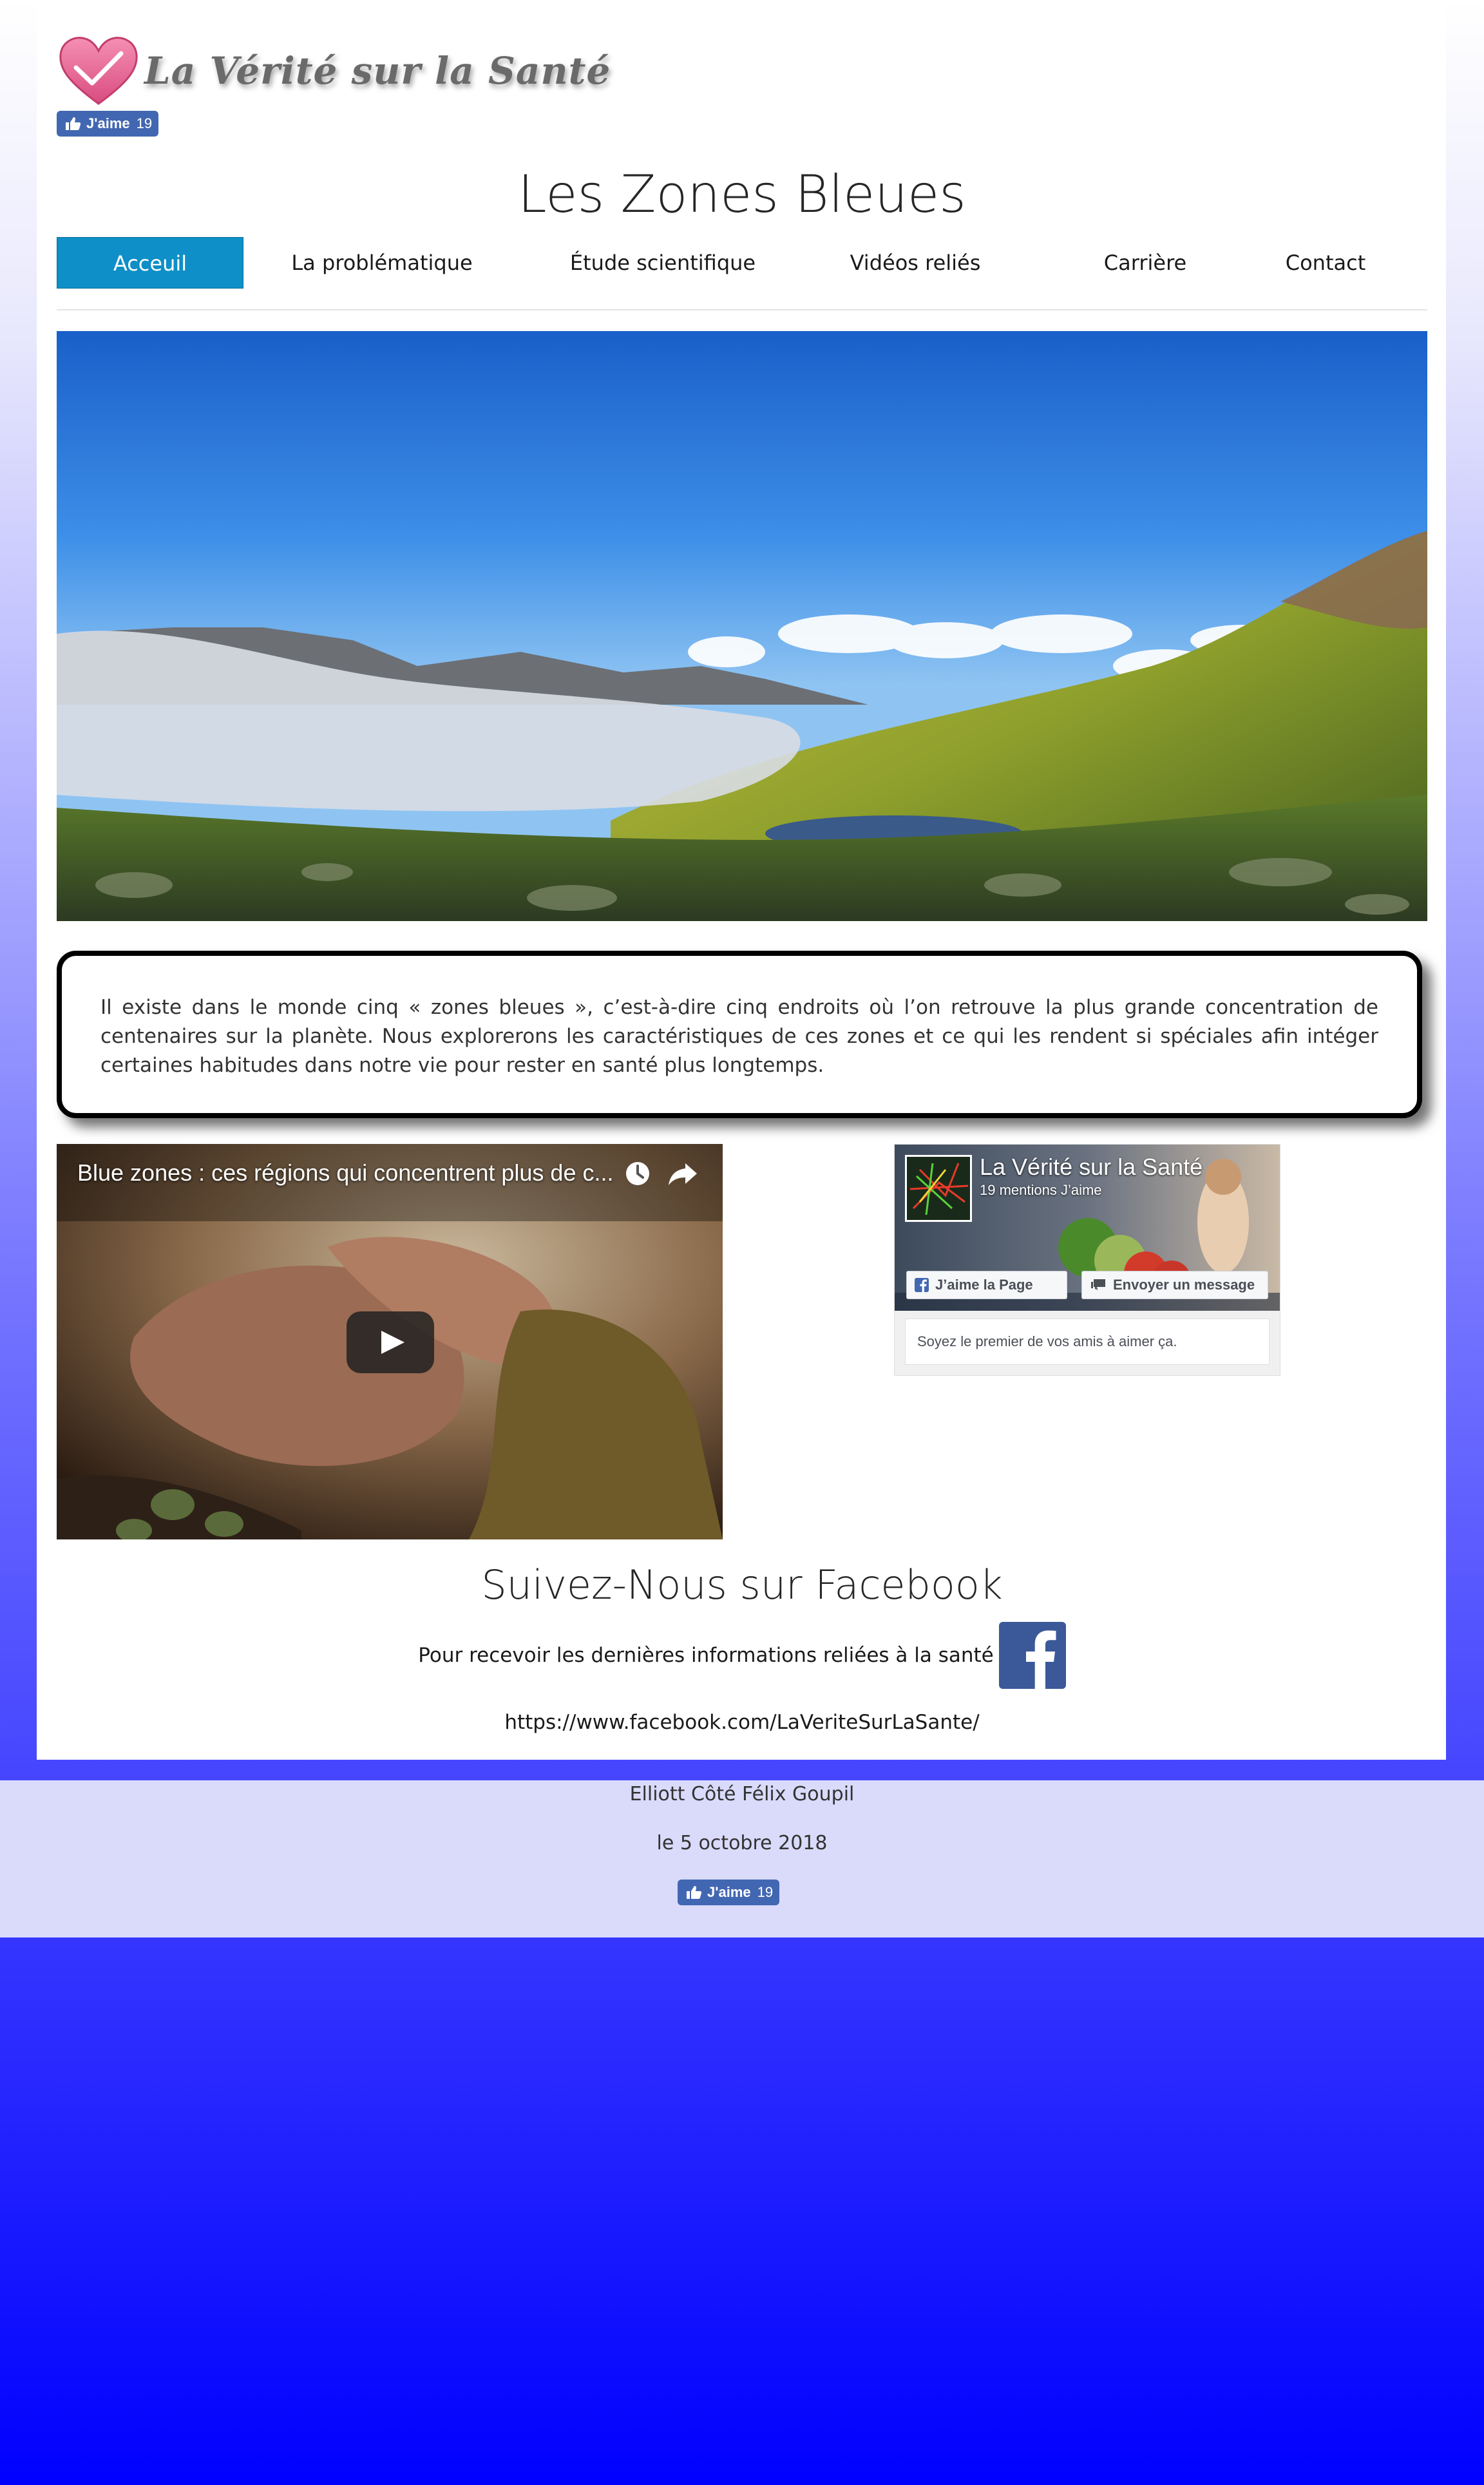  I want to click on fb-page-likes: 19 mentions J’aime, so click(1041, 1190).